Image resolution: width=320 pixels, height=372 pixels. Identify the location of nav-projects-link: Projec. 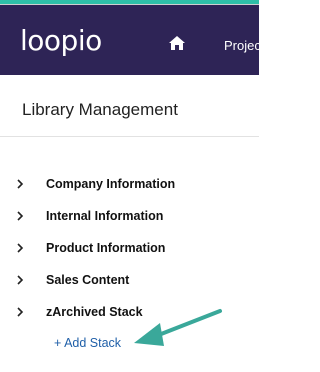
(242, 46).